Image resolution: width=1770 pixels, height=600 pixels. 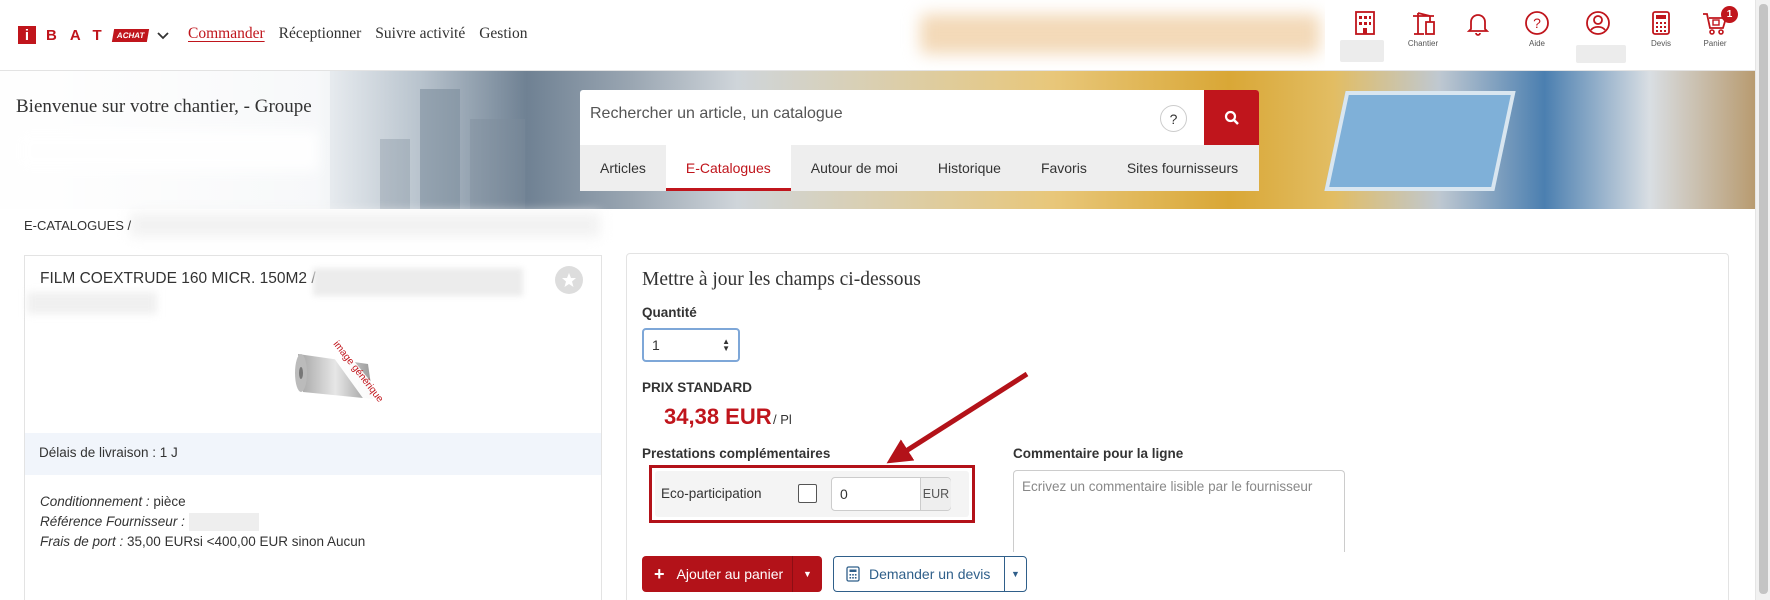 I want to click on header-chantier: Chantier, so click(x=1423, y=29).